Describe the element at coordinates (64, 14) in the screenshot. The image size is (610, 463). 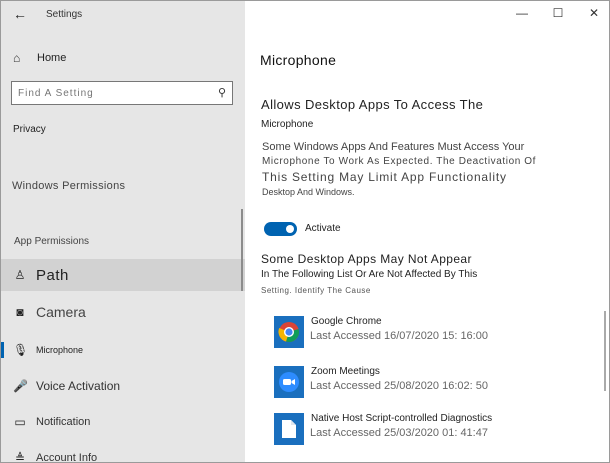
I see `app-title: Settings` at that location.